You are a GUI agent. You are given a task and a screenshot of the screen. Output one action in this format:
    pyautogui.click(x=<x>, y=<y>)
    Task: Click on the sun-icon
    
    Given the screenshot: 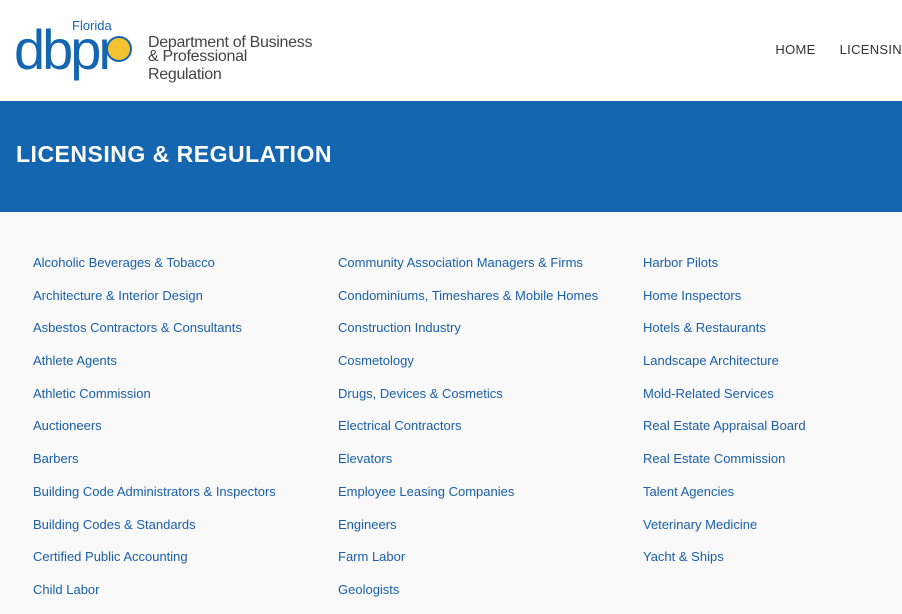 What is the action you would take?
    pyautogui.click(x=119, y=49)
    